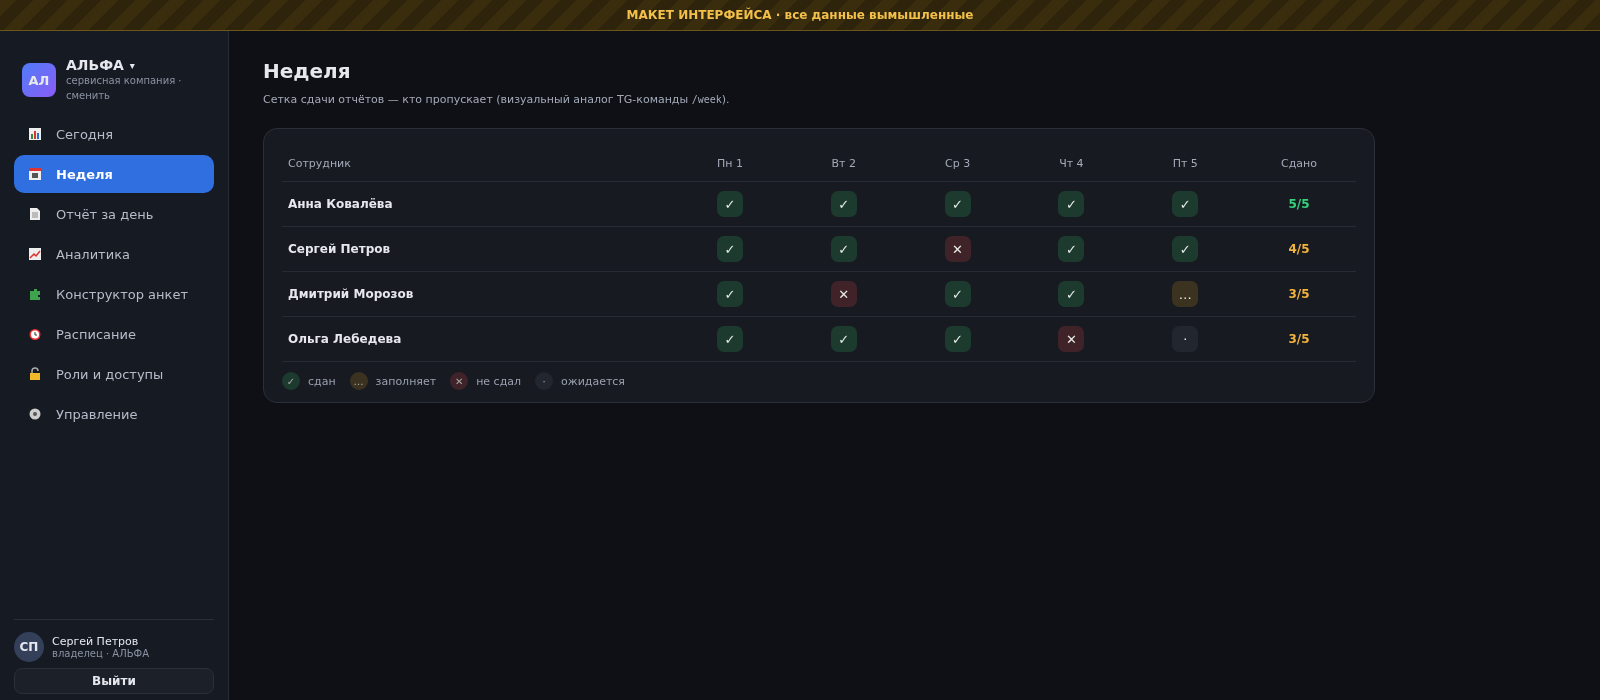 The height and width of the screenshot is (700, 1600). What do you see at coordinates (1185, 163) in the screenshot?
I see `column-header: Пт 5` at bounding box center [1185, 163].